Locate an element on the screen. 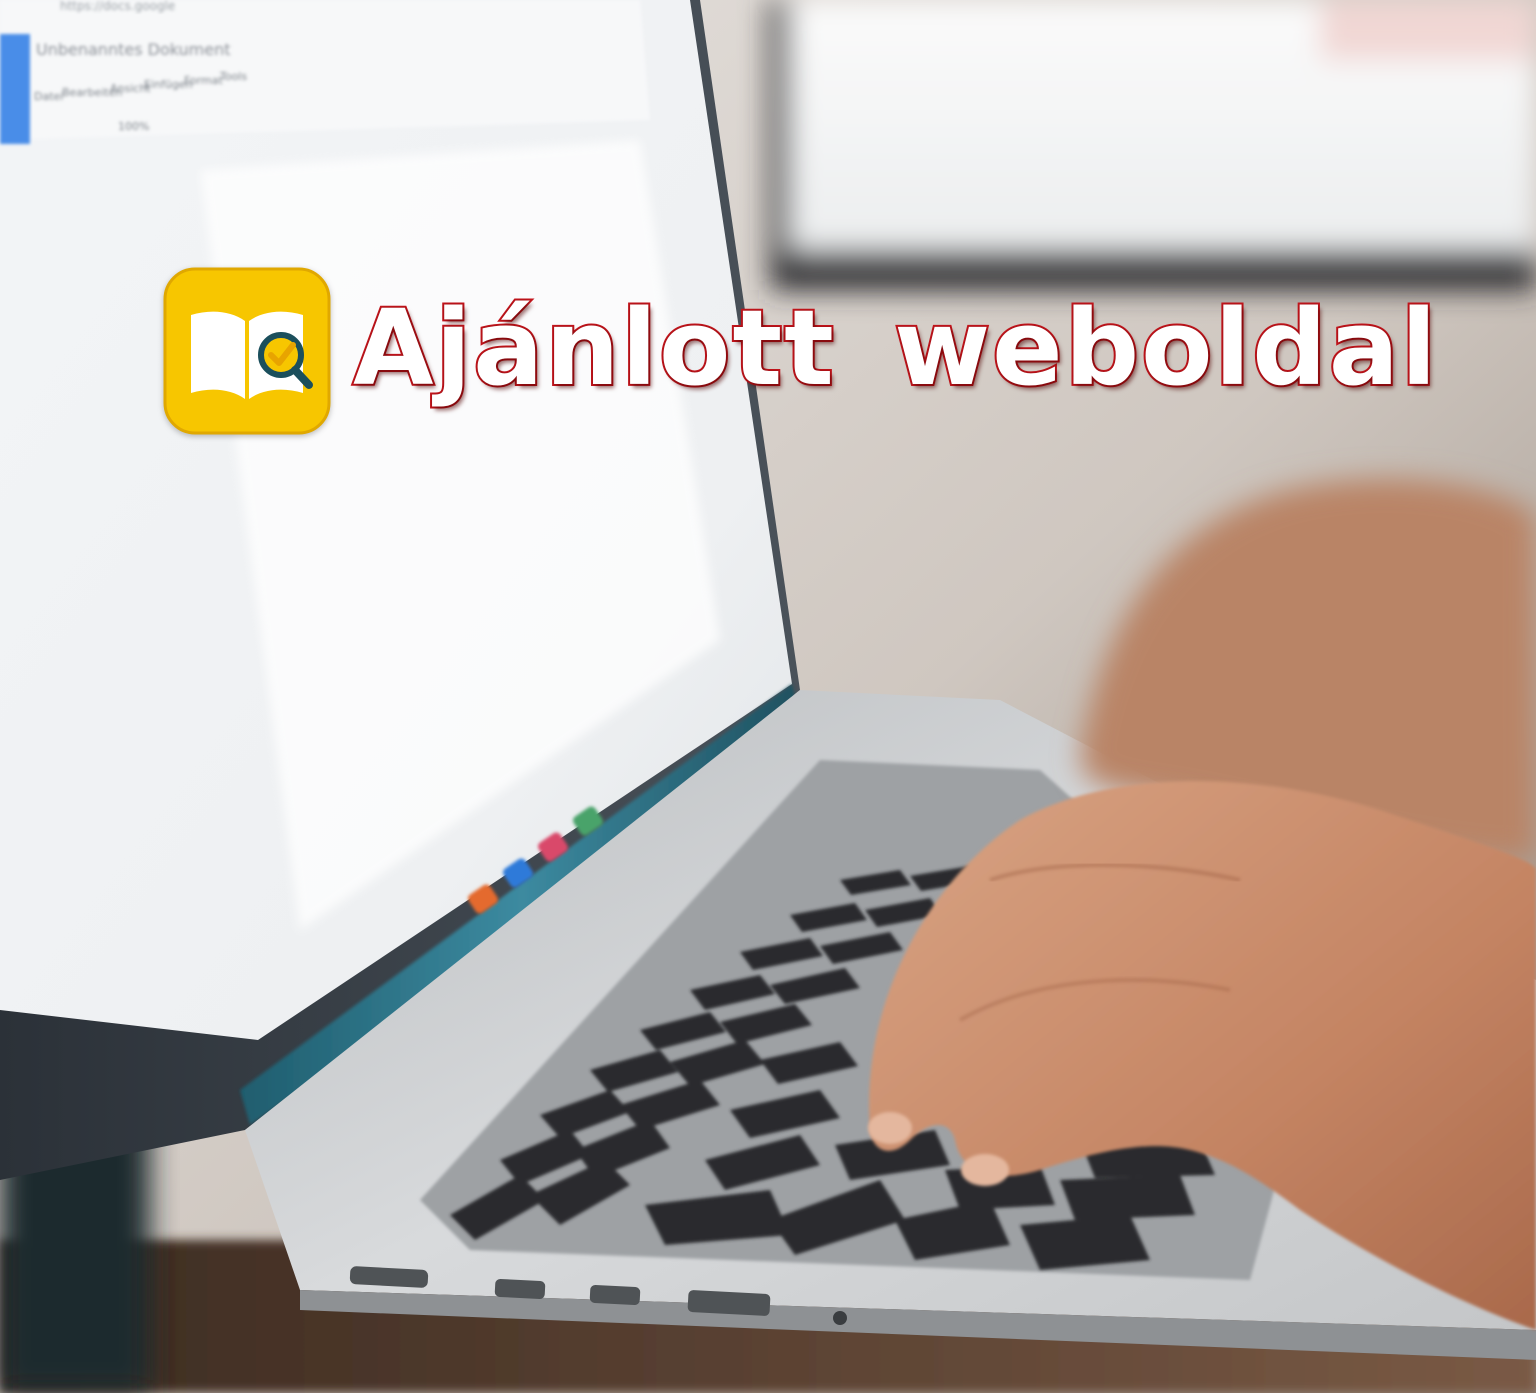 This screenshot has height=1393, width=1536. page-title: Ajánlott weboldal is located at coordinates (895, 348).